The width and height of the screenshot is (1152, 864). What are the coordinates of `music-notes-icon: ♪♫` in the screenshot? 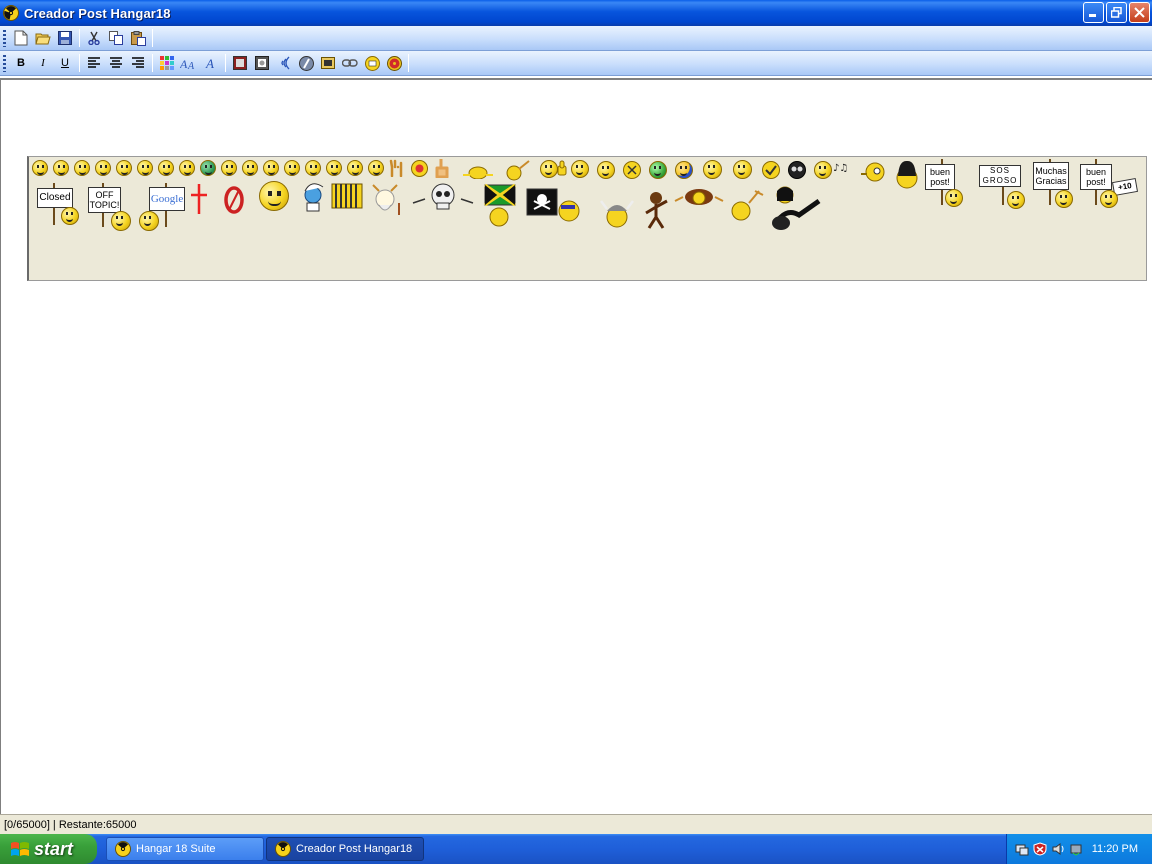 It's located at (840, 167).